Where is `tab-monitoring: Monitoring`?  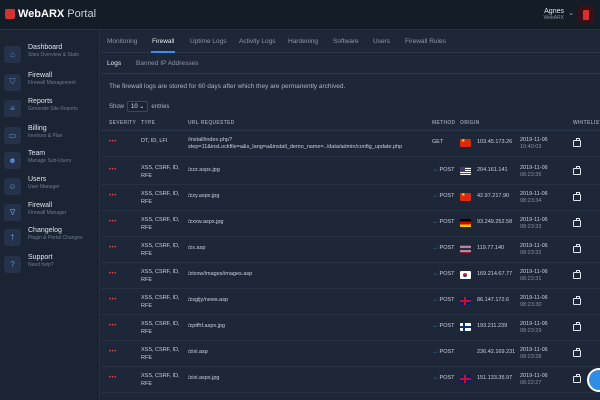 tab-monitoring: Monitoring is located at coordinates (122, 41).